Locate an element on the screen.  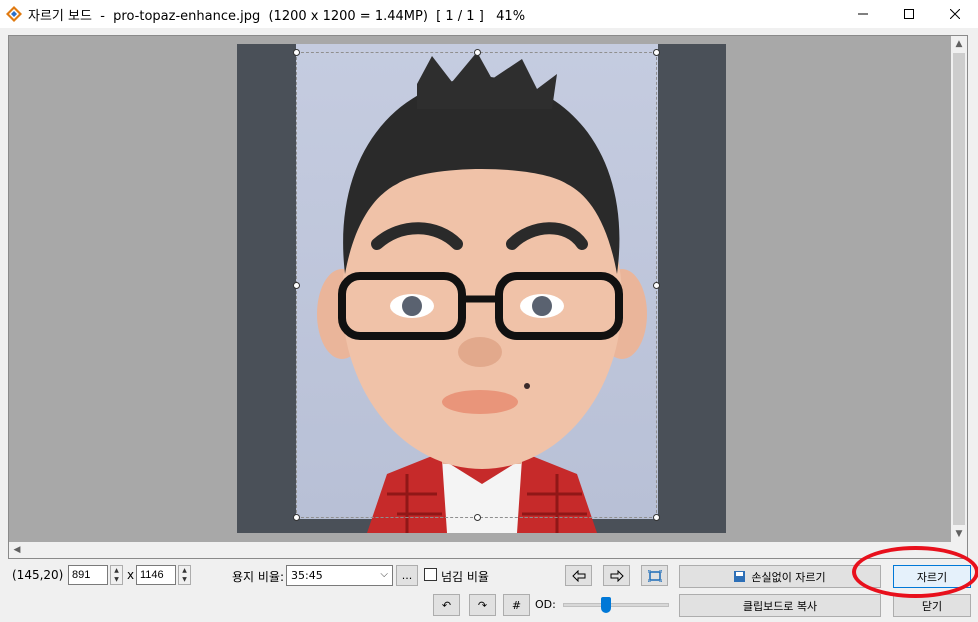
rotate-right-icon: ↷ is located at coordinates (482, 605).